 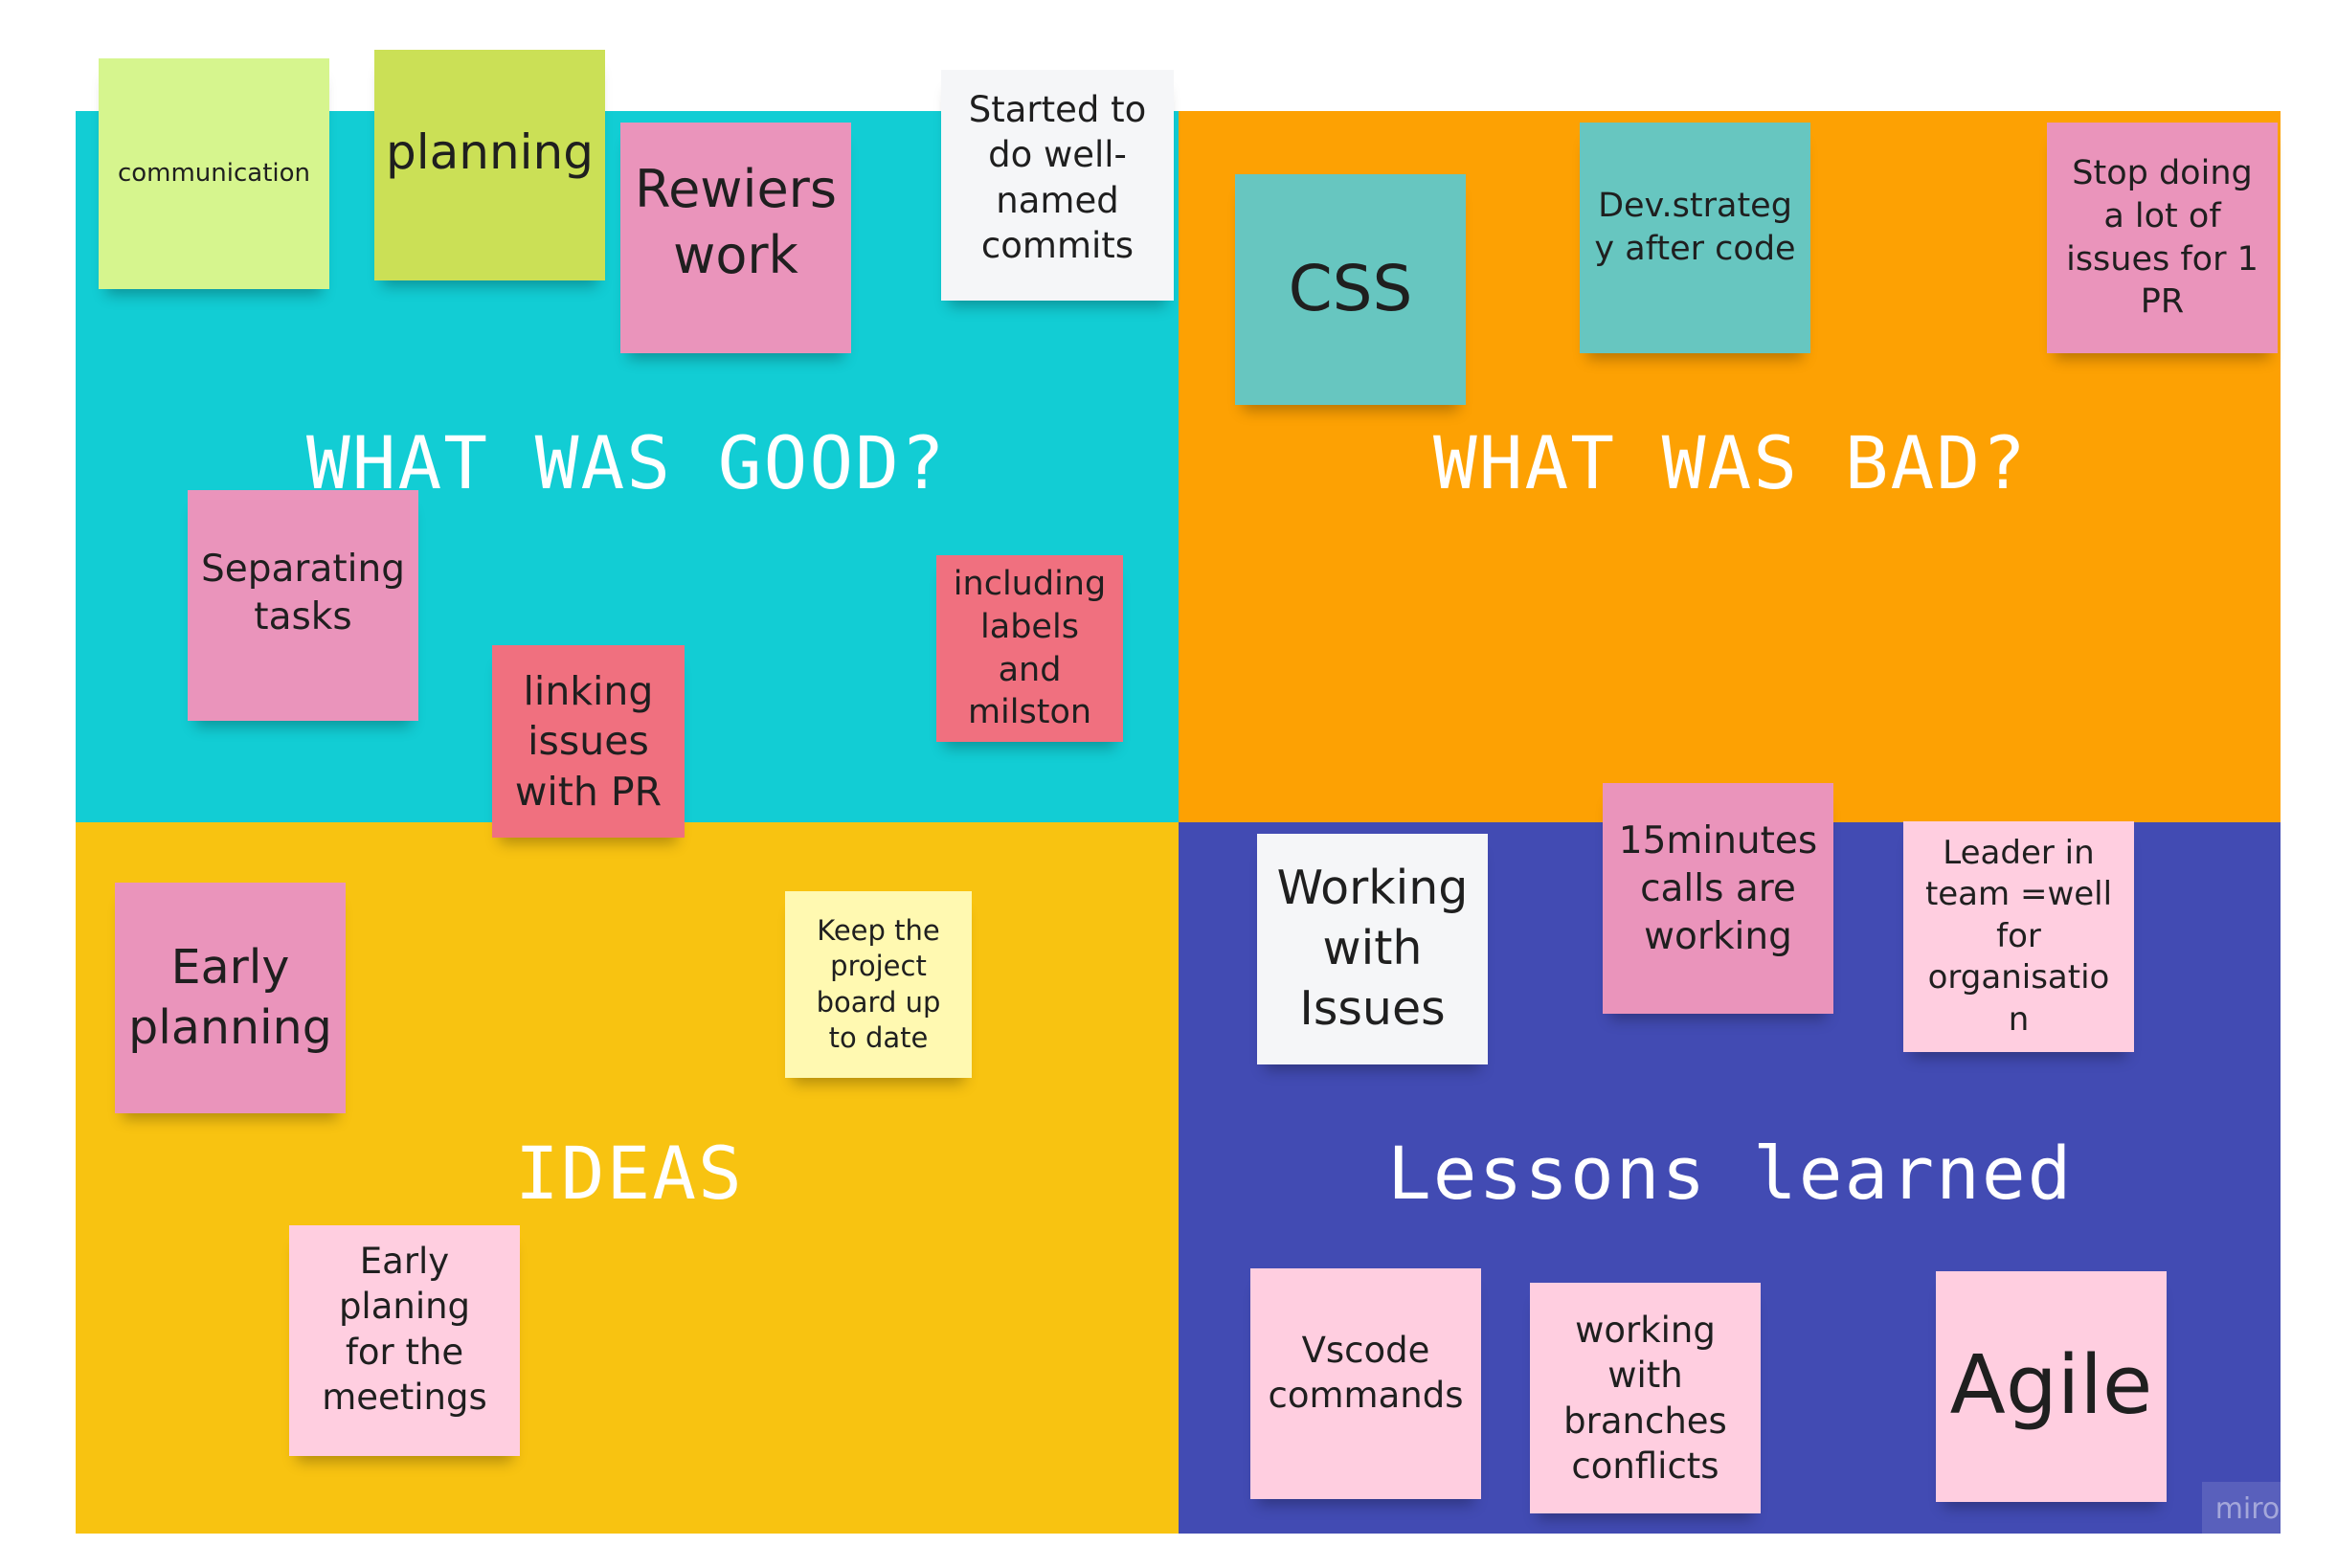 What do you see at coordinates (629, 1173) in the screenshot?
I see `heading-ideas: IDEAS` at bounding box center [629, 1173].